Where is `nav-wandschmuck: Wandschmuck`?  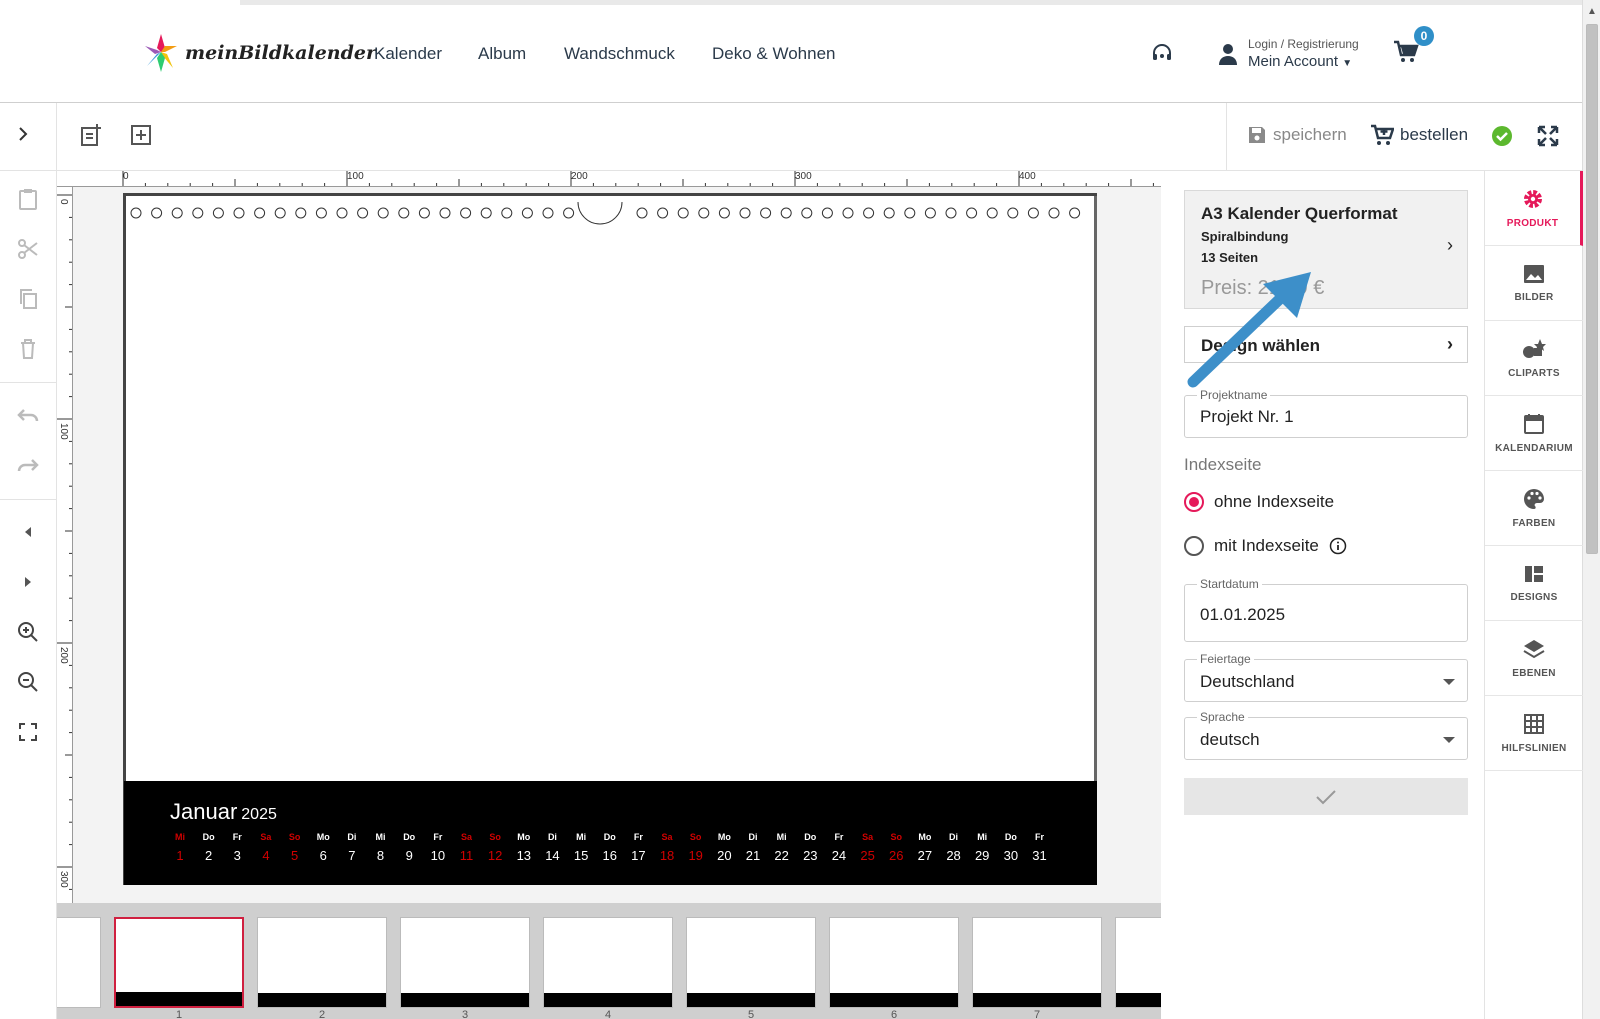
nav-wandschmuck: Wandschmuck is located at coordinates (619, 54).